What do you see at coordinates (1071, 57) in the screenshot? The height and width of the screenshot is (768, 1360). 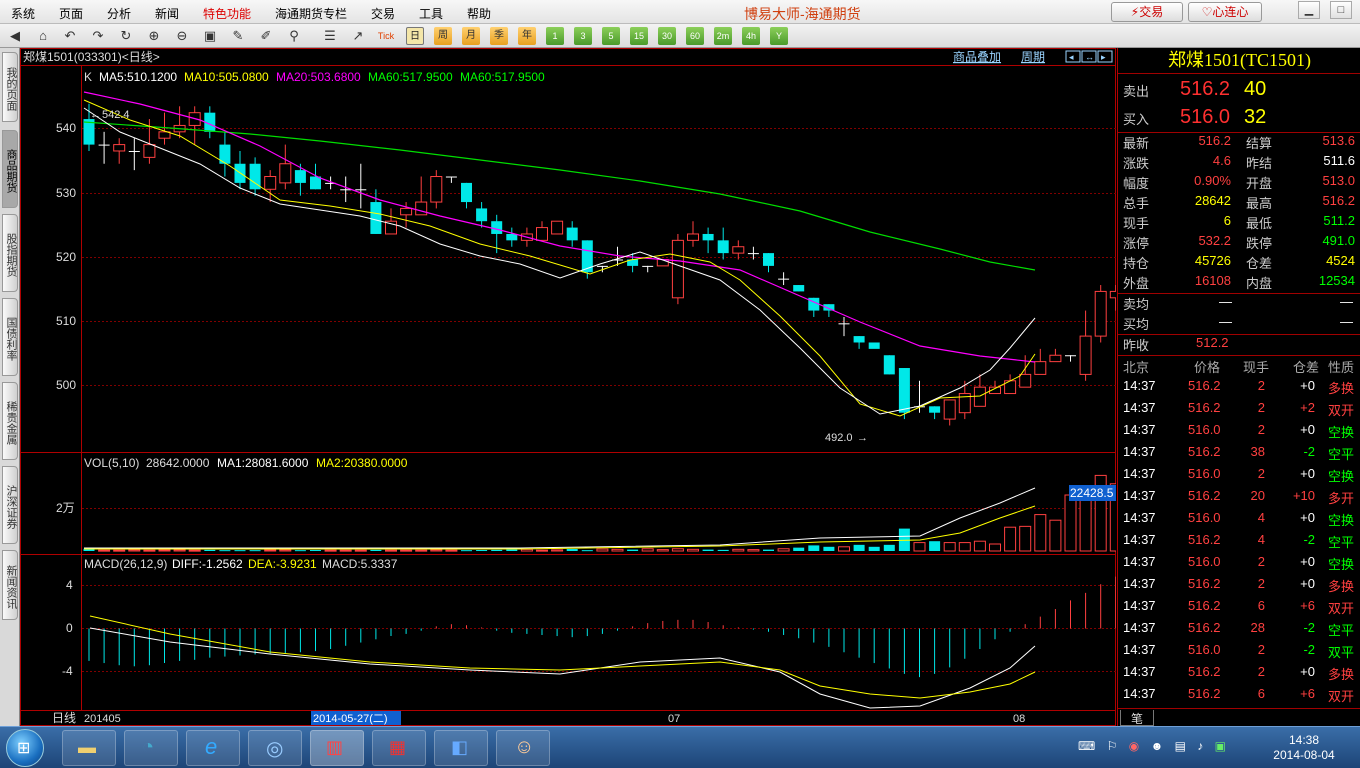 I see `nav-left-icon: ◂` at bounding box center [1071, 57].